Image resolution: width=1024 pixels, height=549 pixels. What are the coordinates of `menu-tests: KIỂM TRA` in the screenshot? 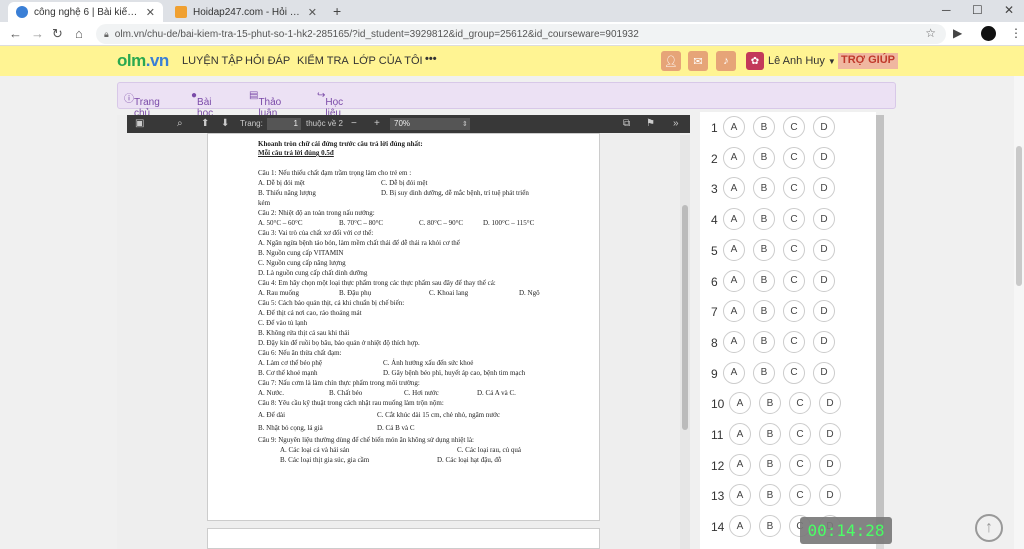 It's located at (323, 61).